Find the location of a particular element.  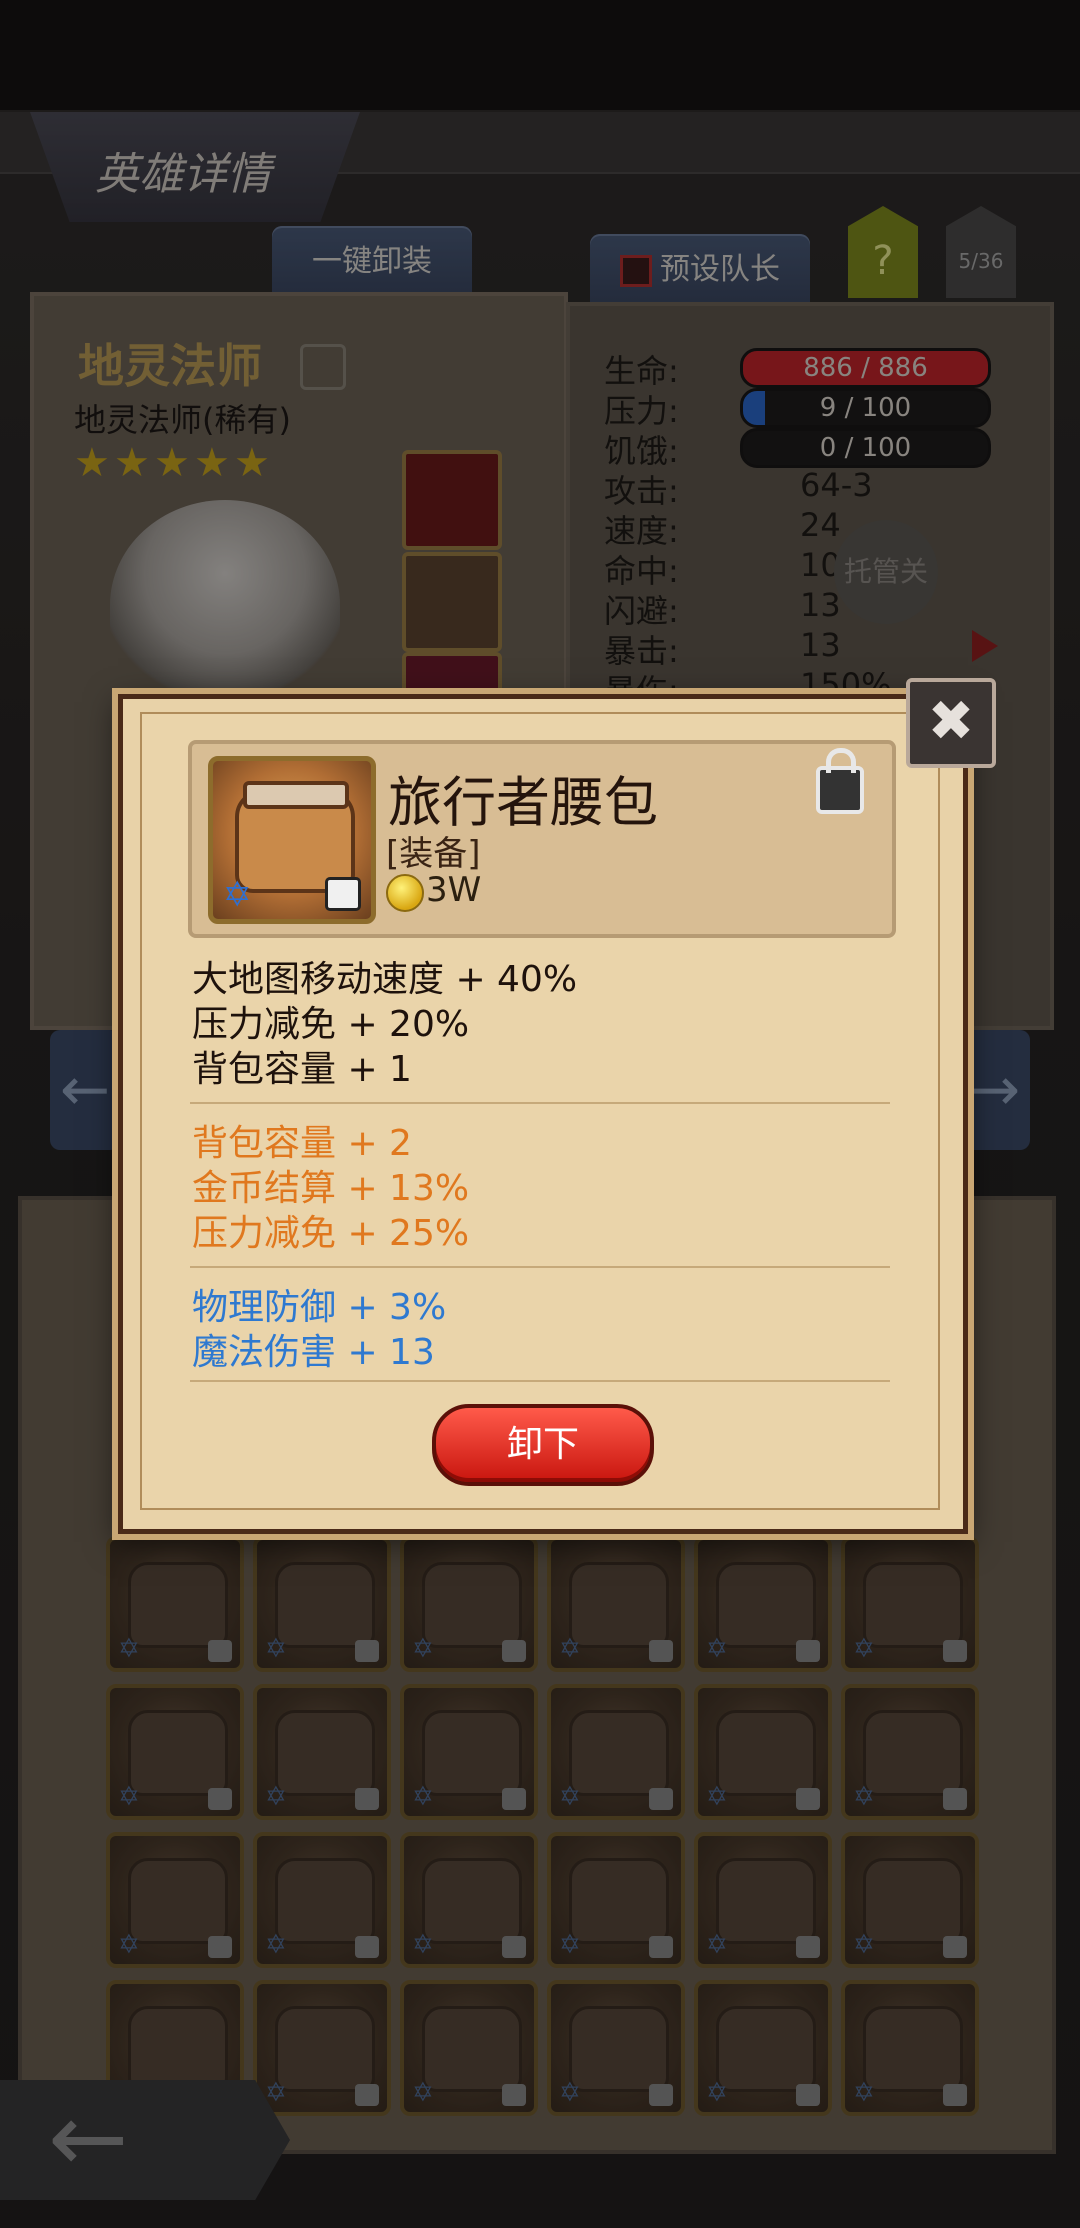

item-type: [装备] is located at coordinates (433, 854).